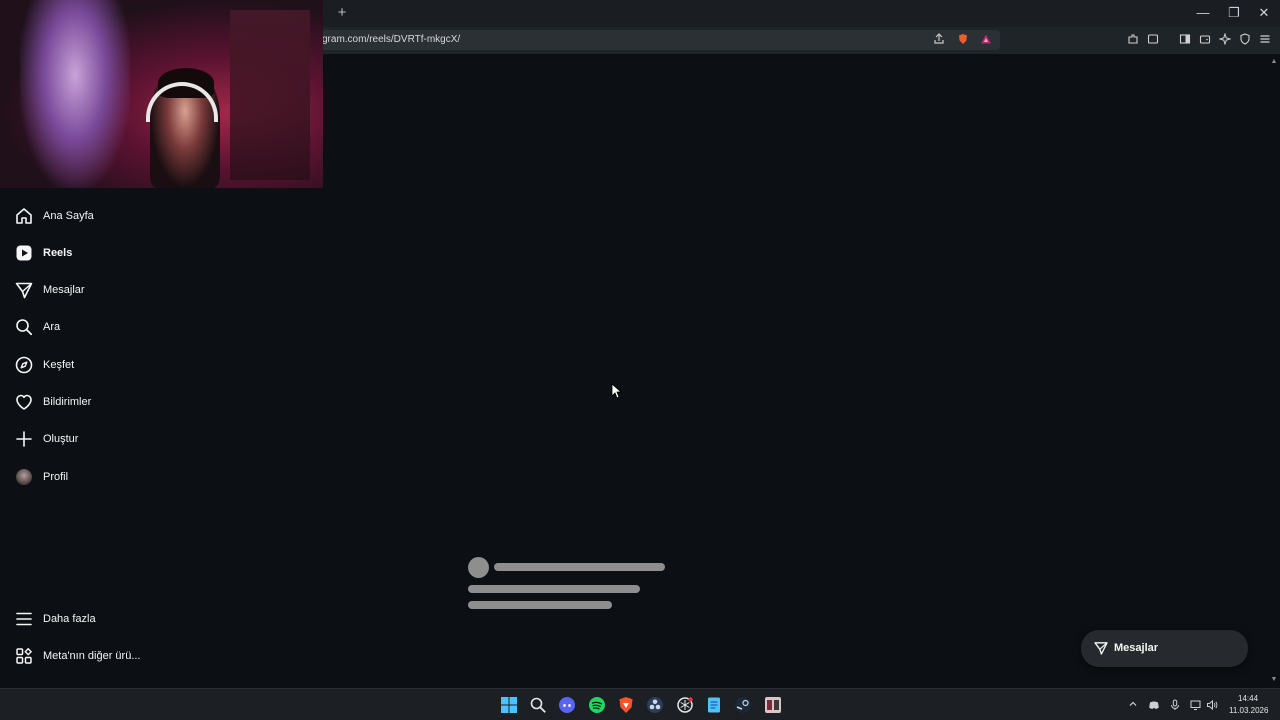 Image resolution: width=1280 pixels, height=720 pixels. I want to click on sidebar-item-create: Oluştur, so click(150, 438).